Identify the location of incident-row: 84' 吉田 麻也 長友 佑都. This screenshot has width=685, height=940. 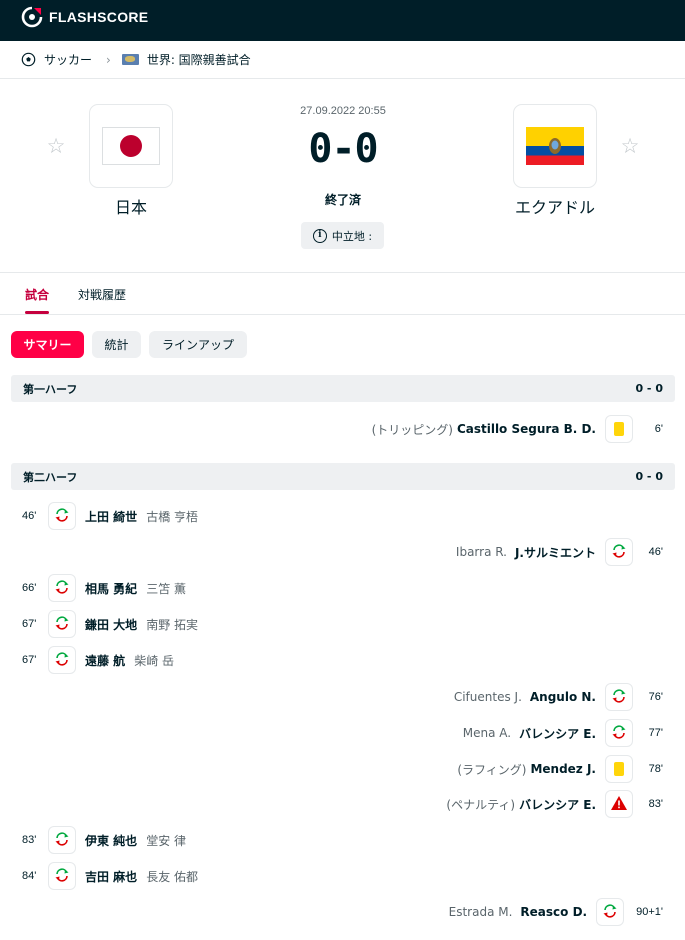
(110, 876).